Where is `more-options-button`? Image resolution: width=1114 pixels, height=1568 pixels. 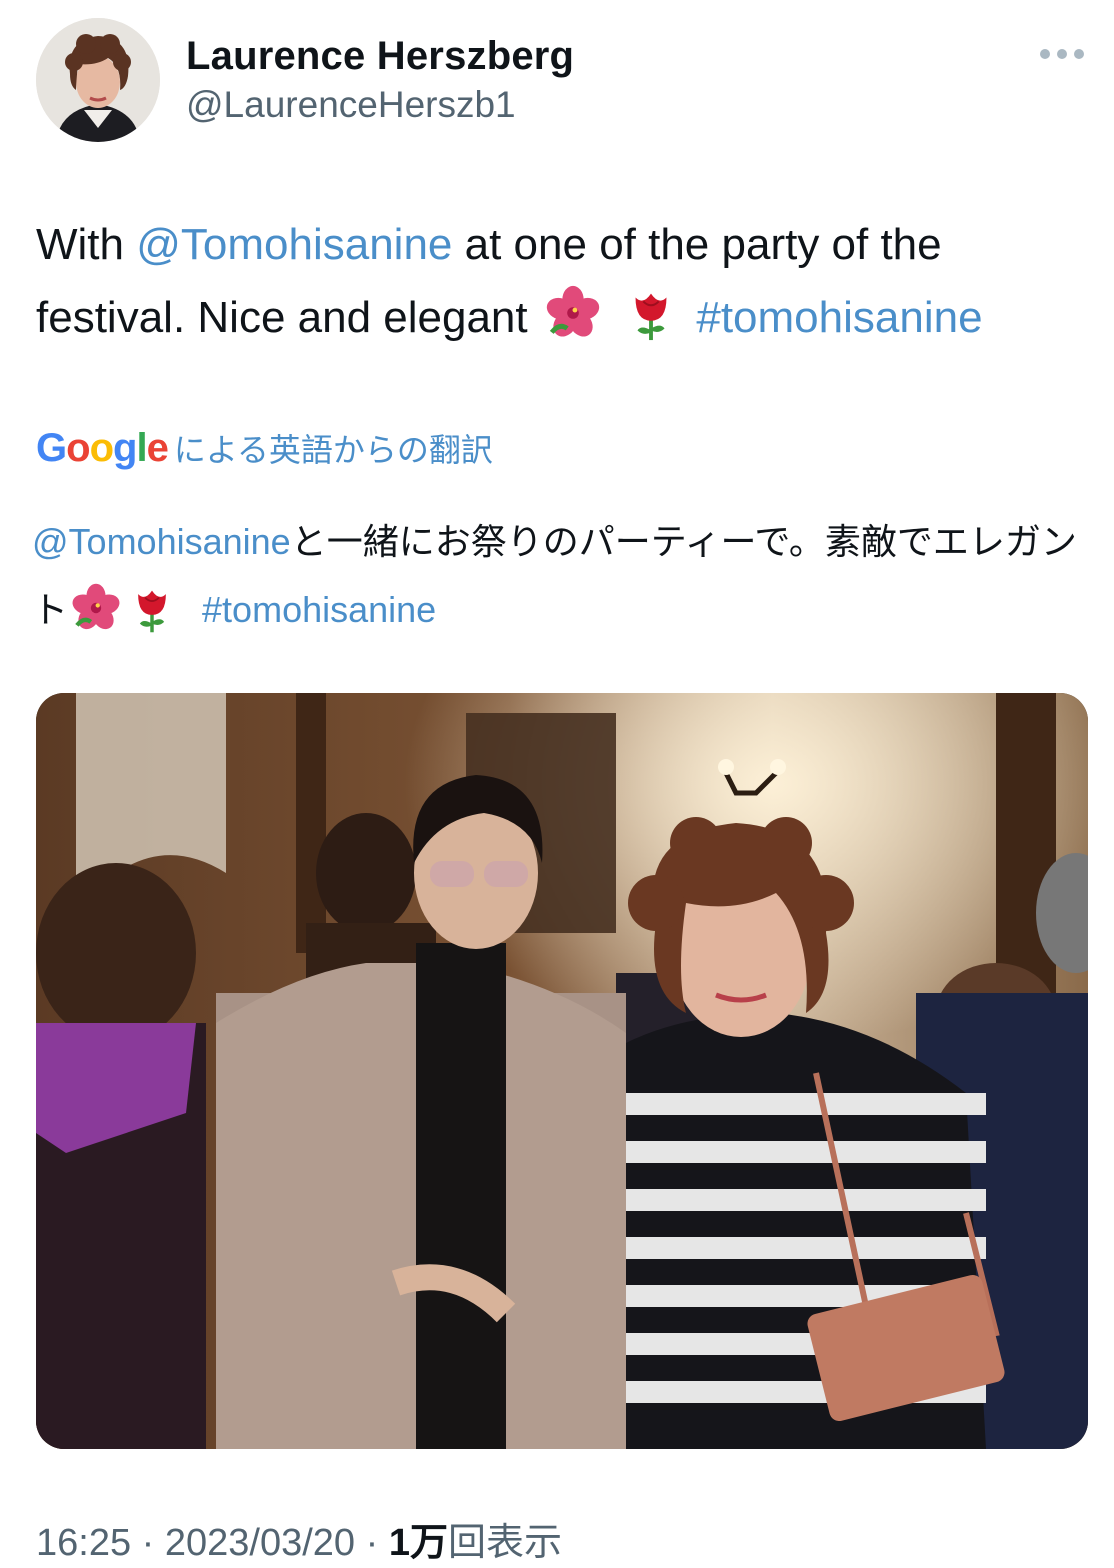
more-options-button is located at coordinates (1062, 54).